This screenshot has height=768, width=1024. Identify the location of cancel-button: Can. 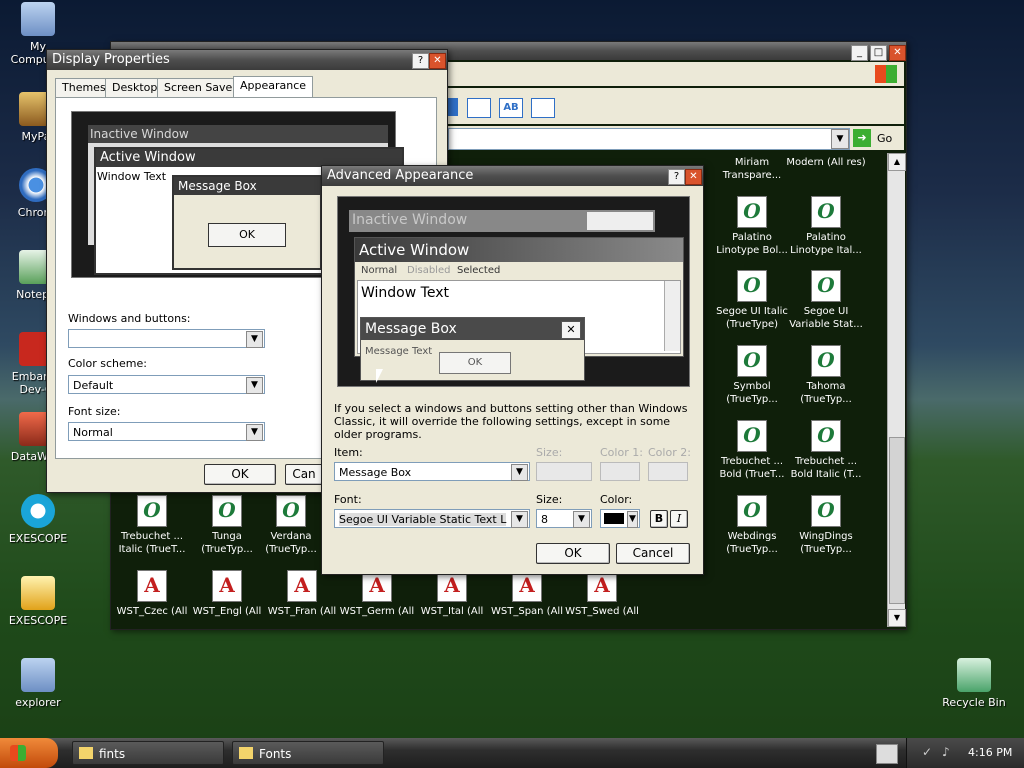
(304, 474).